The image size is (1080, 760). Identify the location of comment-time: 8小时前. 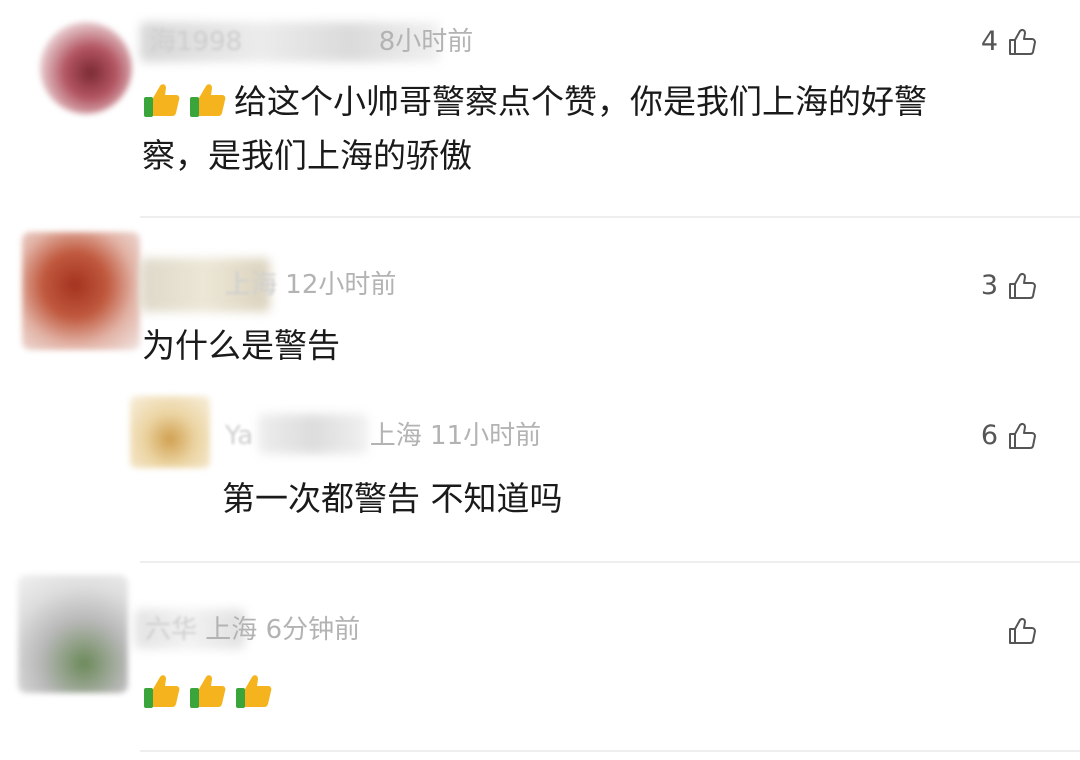
(426, 42).